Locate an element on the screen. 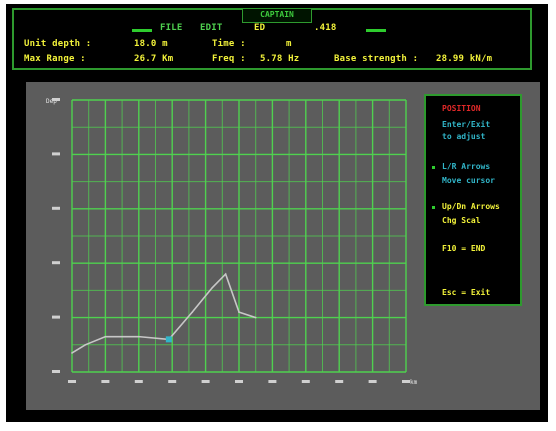 The width and height of the screenshot is (556, 431). freq-value: 5.78 Hz is located at coordinates (280, 59).